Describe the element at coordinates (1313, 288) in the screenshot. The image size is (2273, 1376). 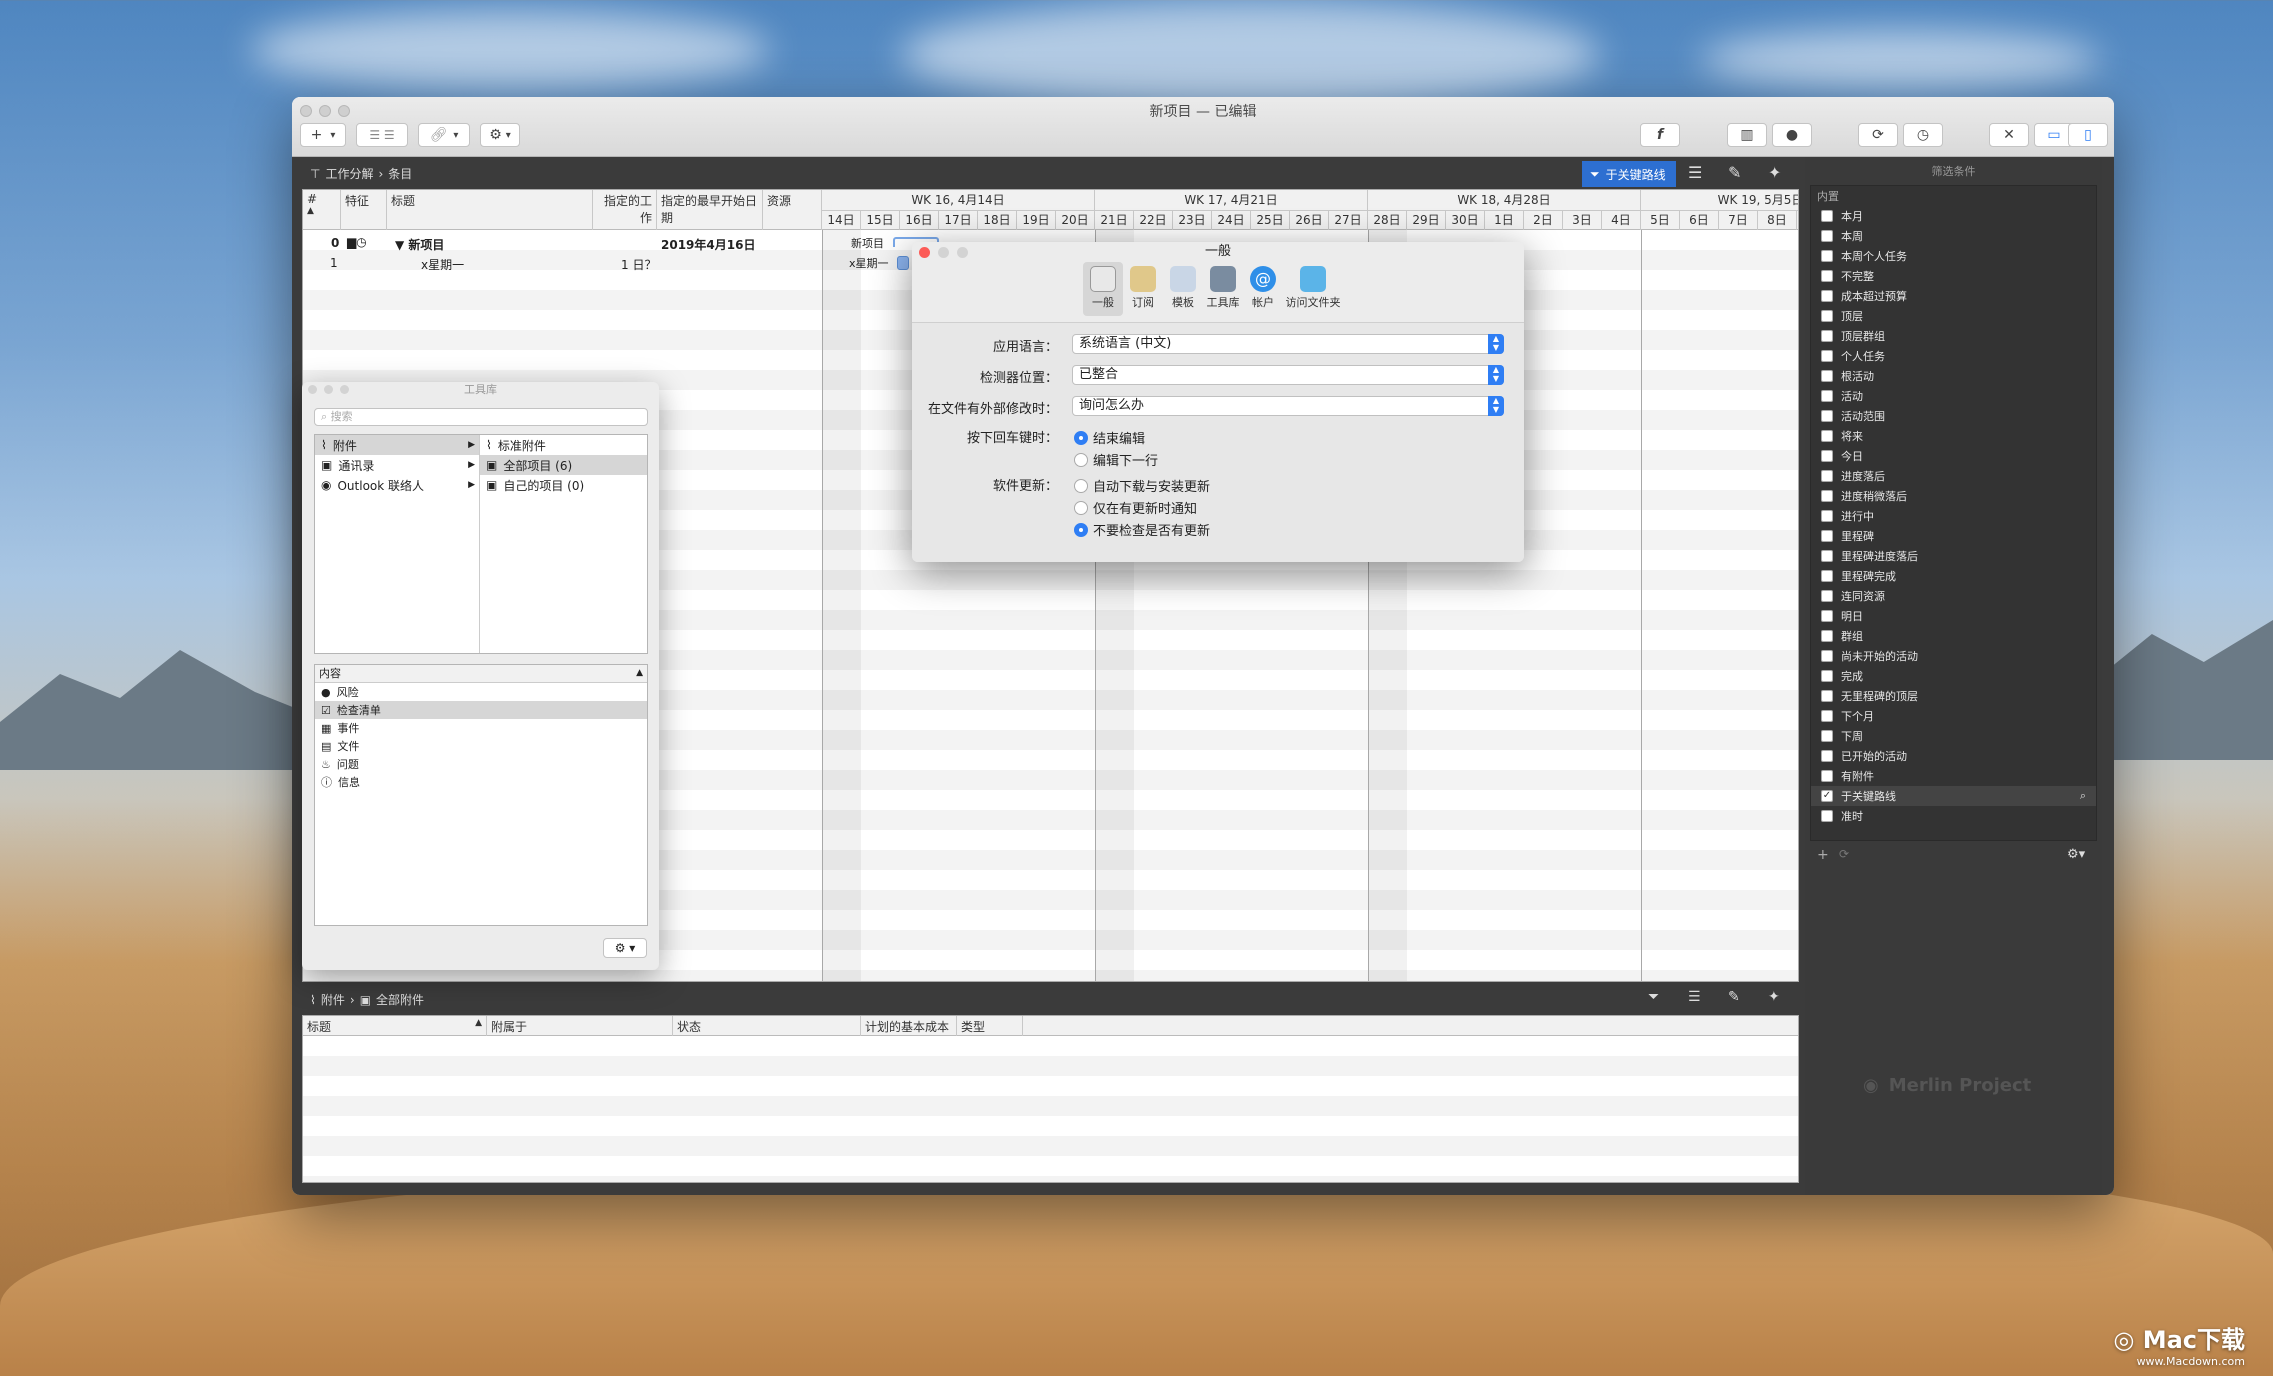
I see `tab-folder-access: 访问文件夹` at that location.